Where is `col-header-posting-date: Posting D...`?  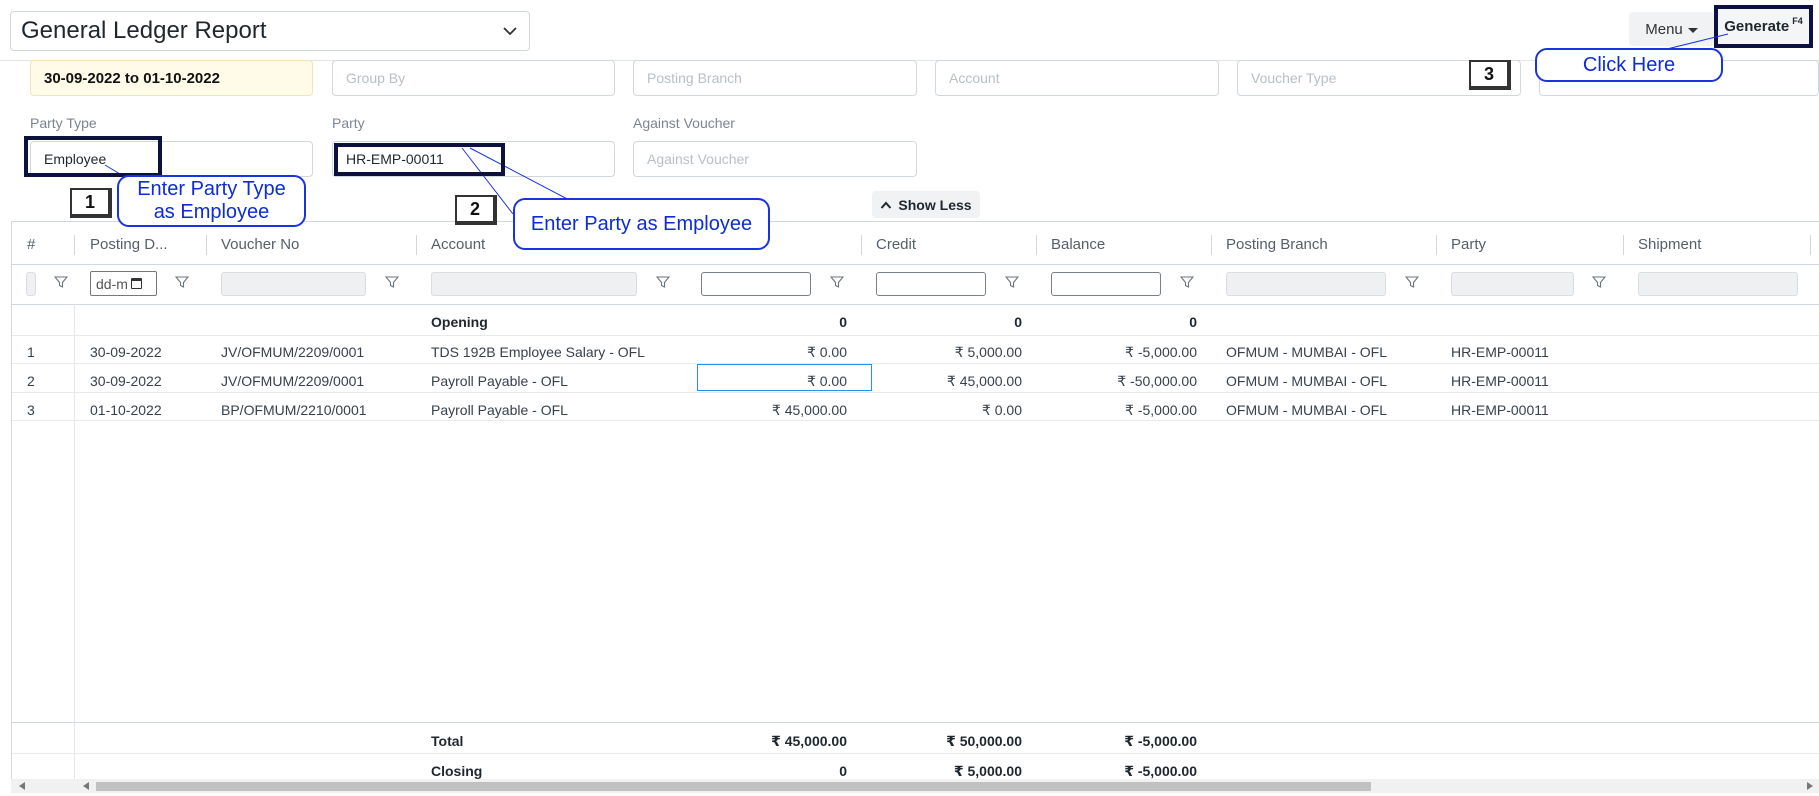 col-header-posting-date: Posting D... is located at coordinates (129, 244).